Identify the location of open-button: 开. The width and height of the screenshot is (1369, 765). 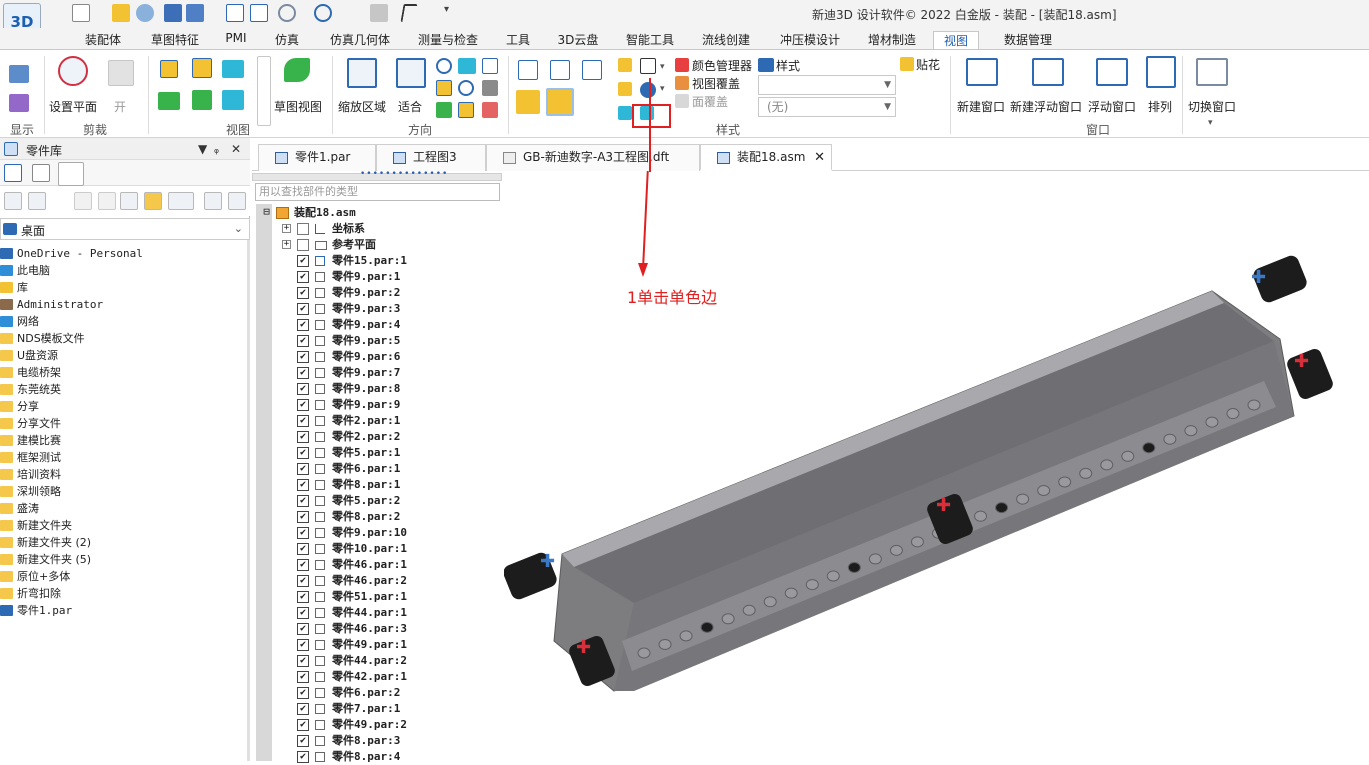
(120, 106).